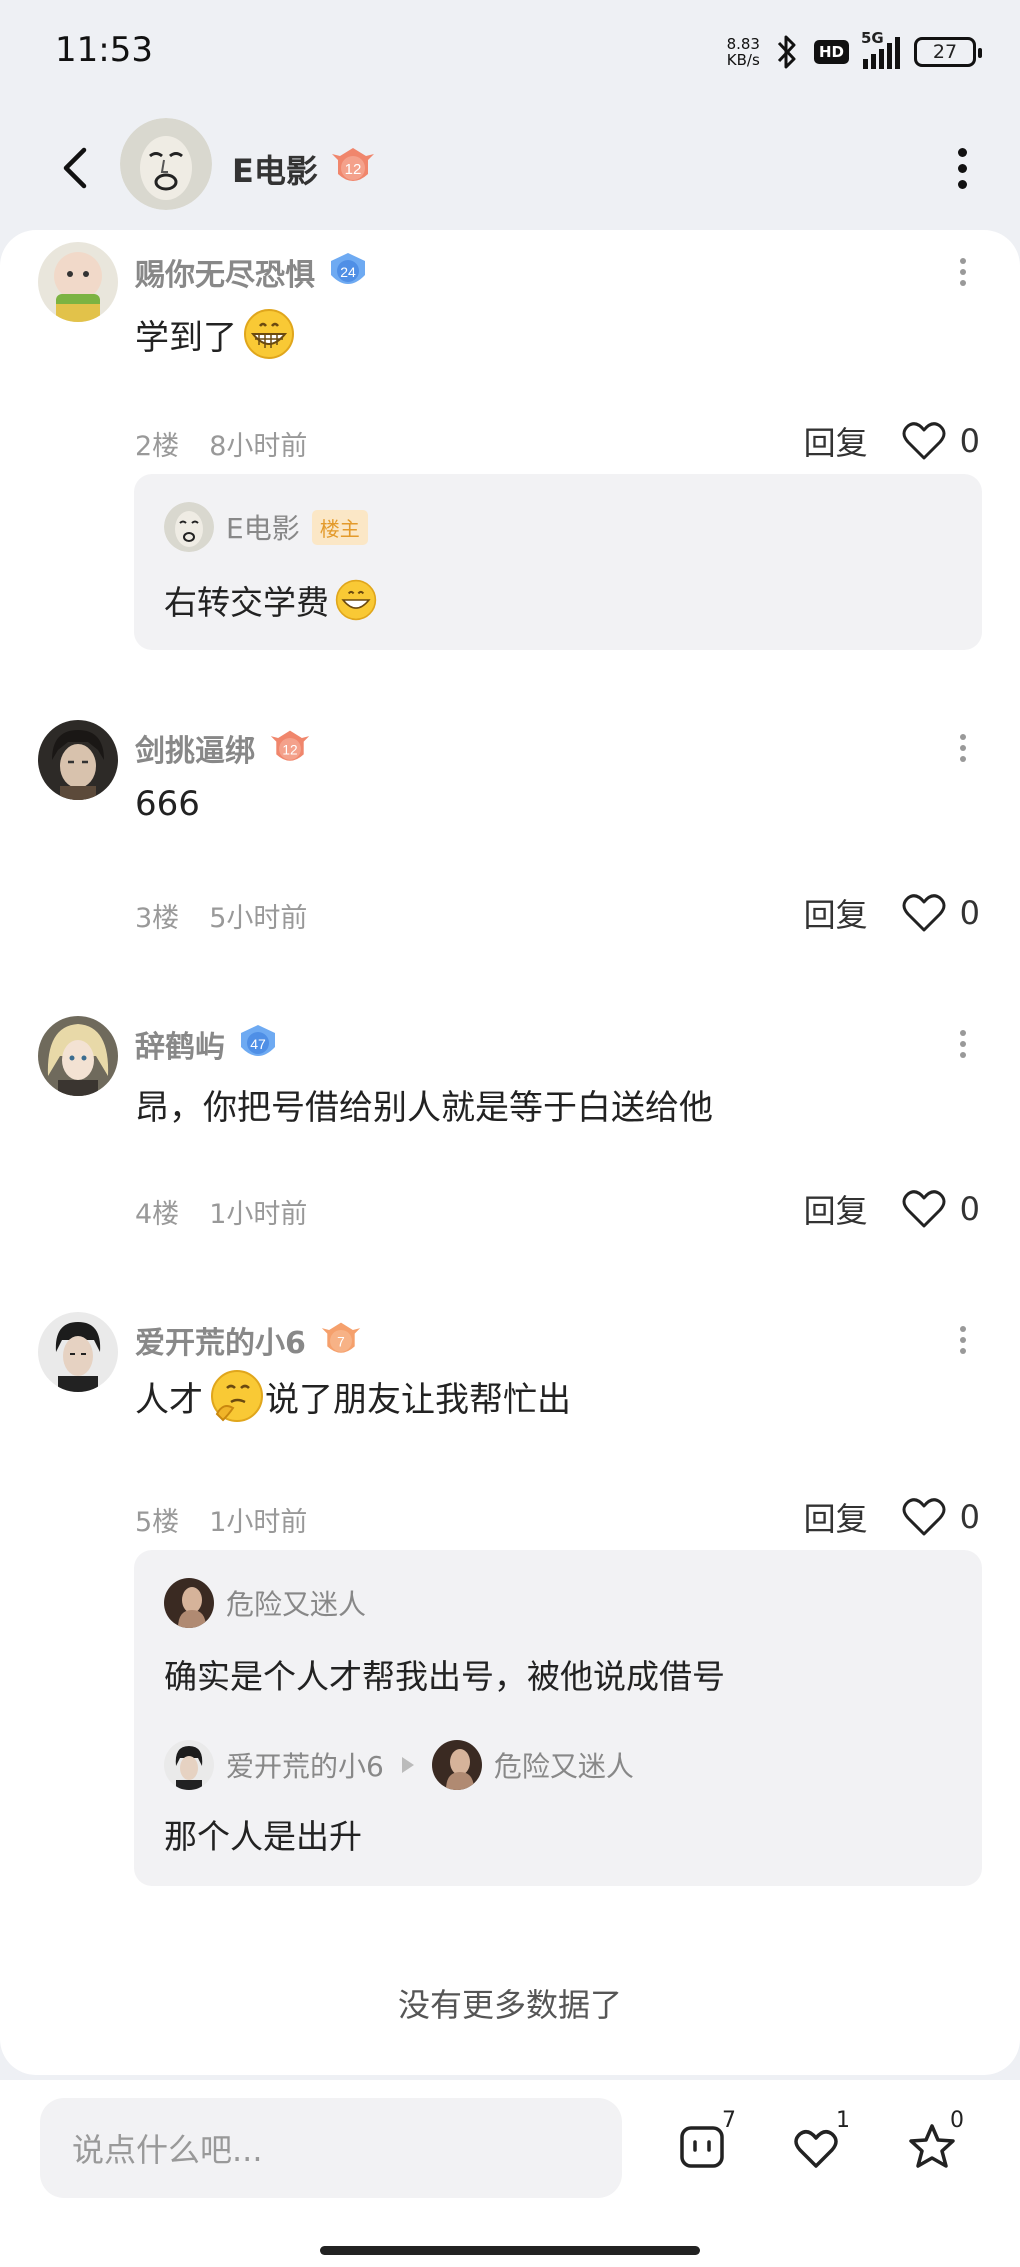 Image resolution: width=1020 pixels, height=2267 pixels. I want to click on home-indicator, so click(510, 2250).